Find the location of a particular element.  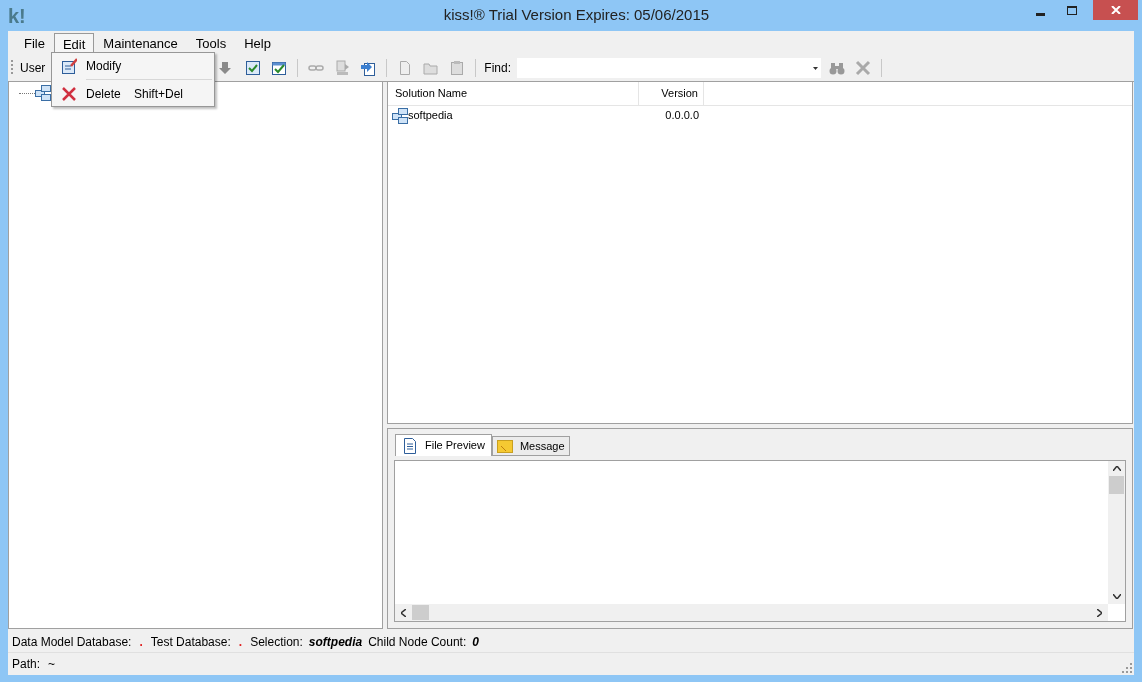

window-title: kiss!® Trial Version Expires: 05/06/2015 is located at coordinates (576, 15).